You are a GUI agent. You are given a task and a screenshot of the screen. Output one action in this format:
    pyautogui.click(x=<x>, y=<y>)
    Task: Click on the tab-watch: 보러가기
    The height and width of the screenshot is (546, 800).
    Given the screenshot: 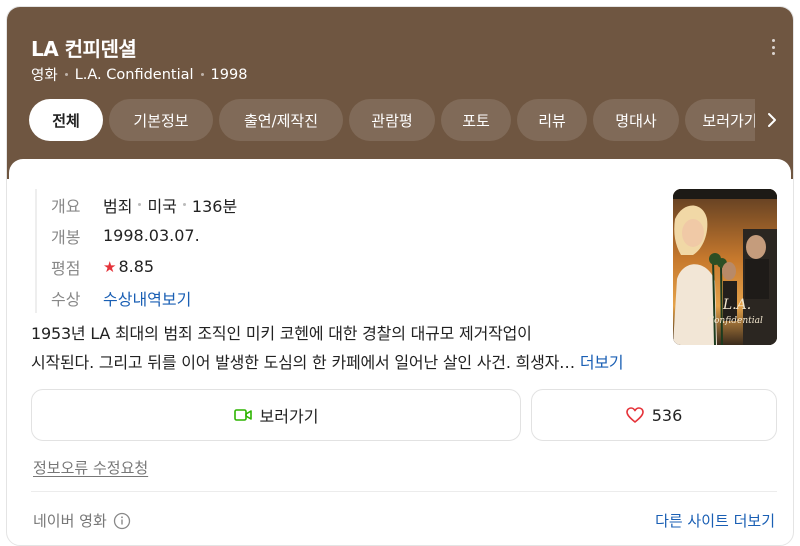 What is the action you would take?
    pyautogui.click(x=720, y=120)
    